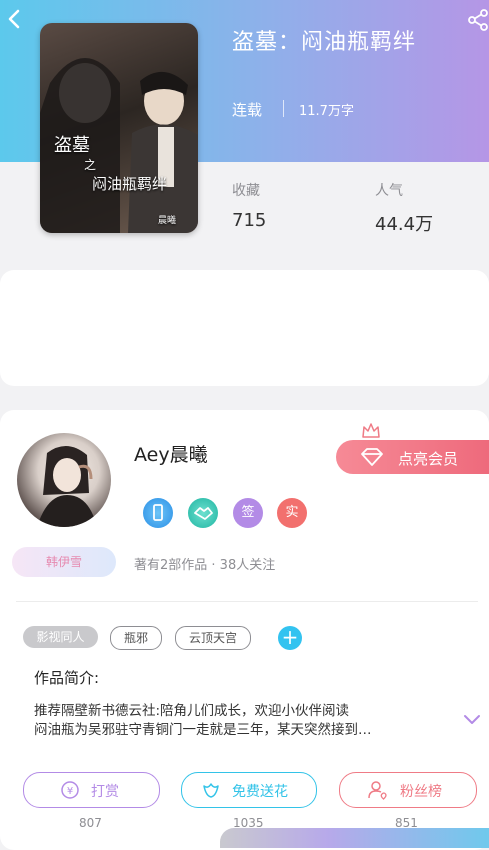 The width and height of the screenshot is (489, 850). Describe the element at coordinates (290, 638) in the screenshot. I see `add-tag-button: +` at that location.